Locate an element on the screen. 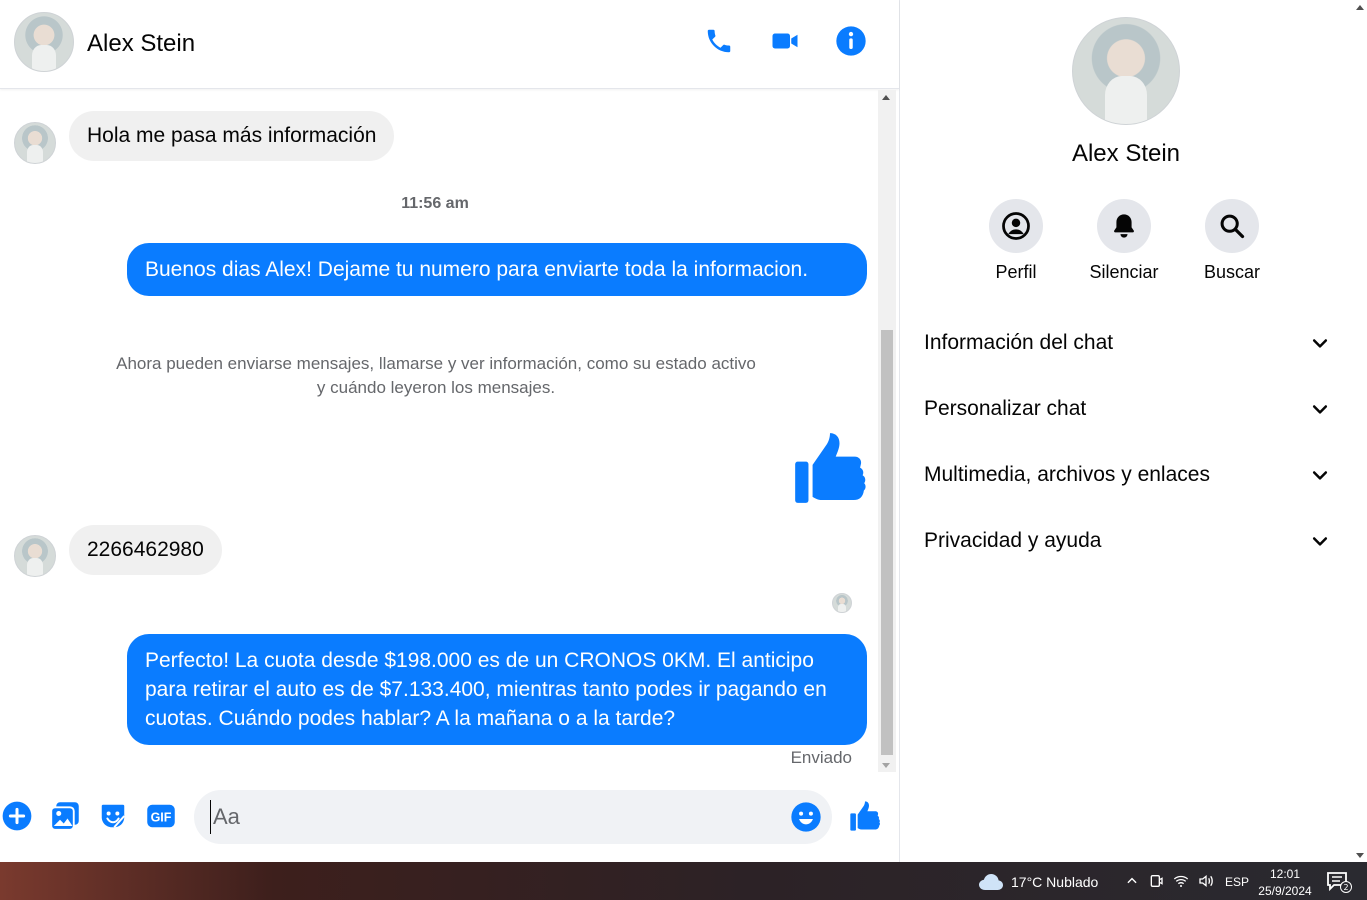 This screenshot has height=900, width=1367. profile-action: Perfil is located at coordinates (1016, 241).